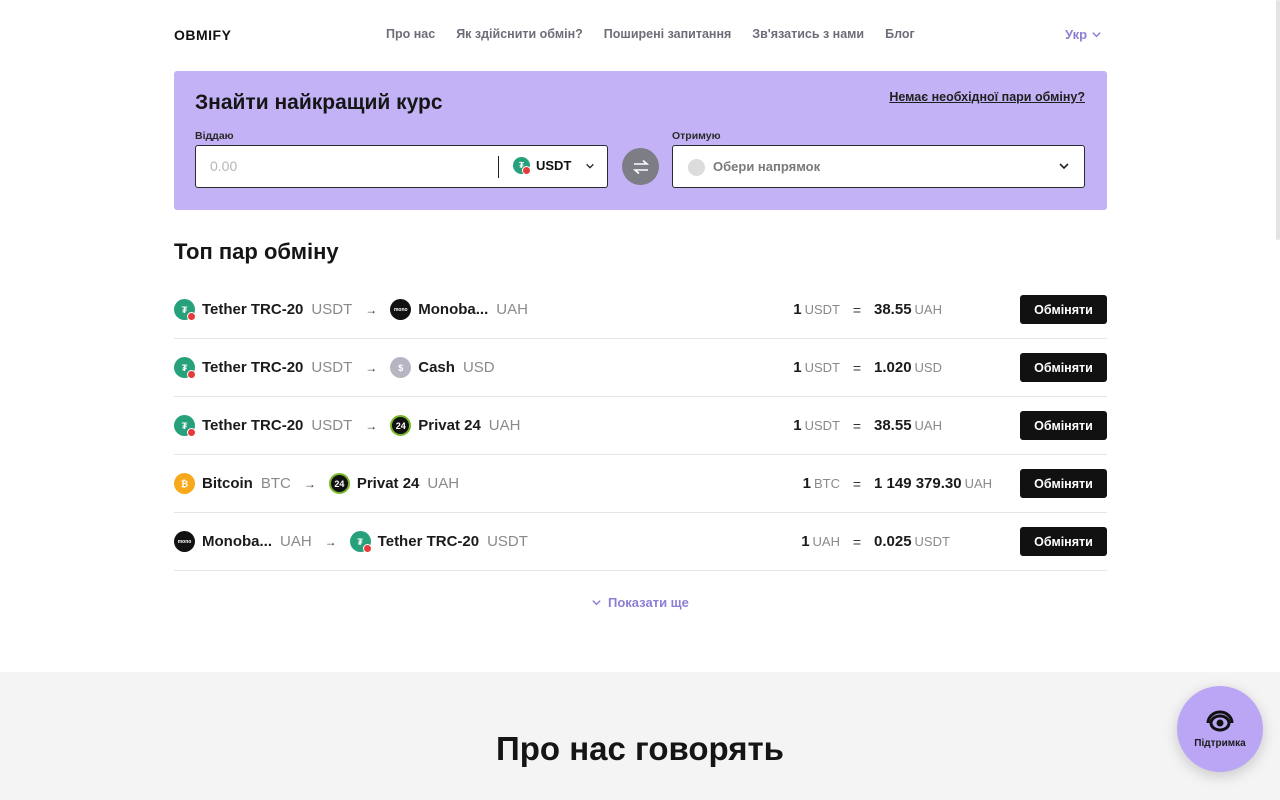 The width and height of the screenshot is (1280, 800). What do you see at coordinates (1220, 743) in the screenshot?
I see `support-label: Підтримка` at bounding box center [1220, 743].